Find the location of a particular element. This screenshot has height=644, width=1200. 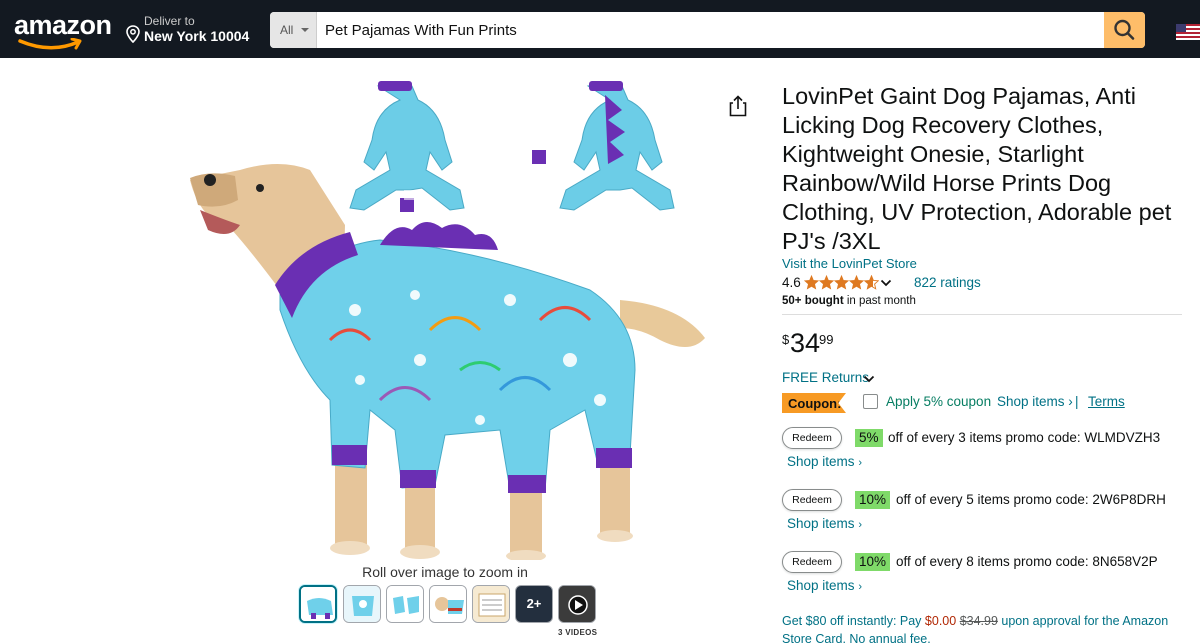

videos-label: 3 VIDEOS is located at coordinates (578, 632).